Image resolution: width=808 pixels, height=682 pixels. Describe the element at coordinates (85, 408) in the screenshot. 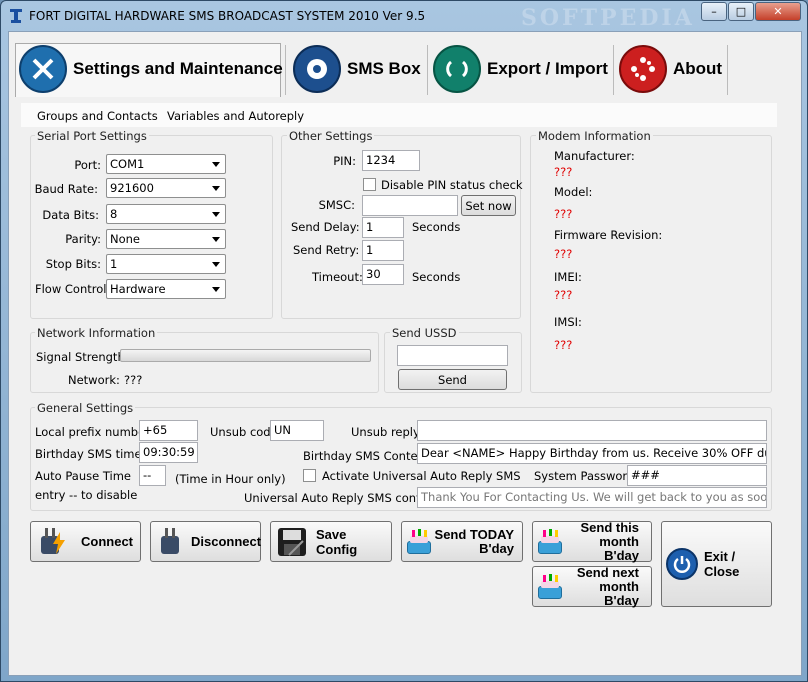

I see `general-settings-title: General Settings` at that location.